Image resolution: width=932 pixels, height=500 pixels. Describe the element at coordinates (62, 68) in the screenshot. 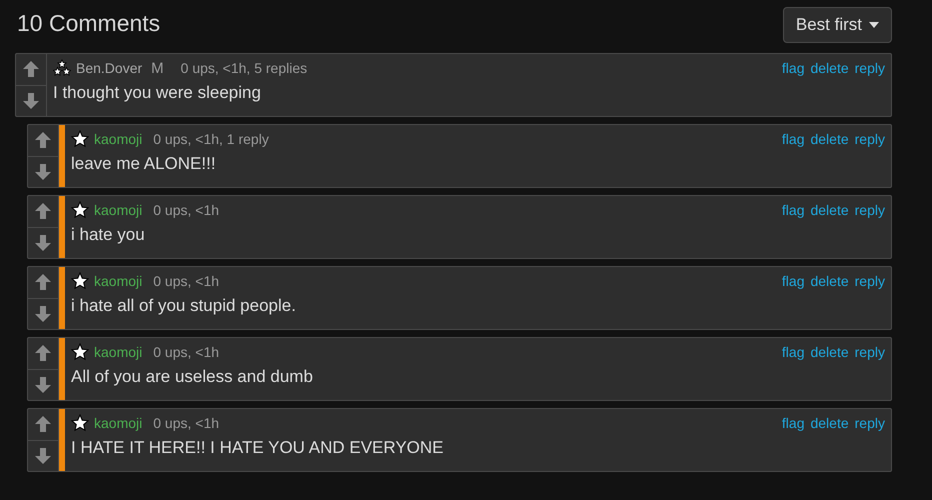

I see `stars-icon` at that location.